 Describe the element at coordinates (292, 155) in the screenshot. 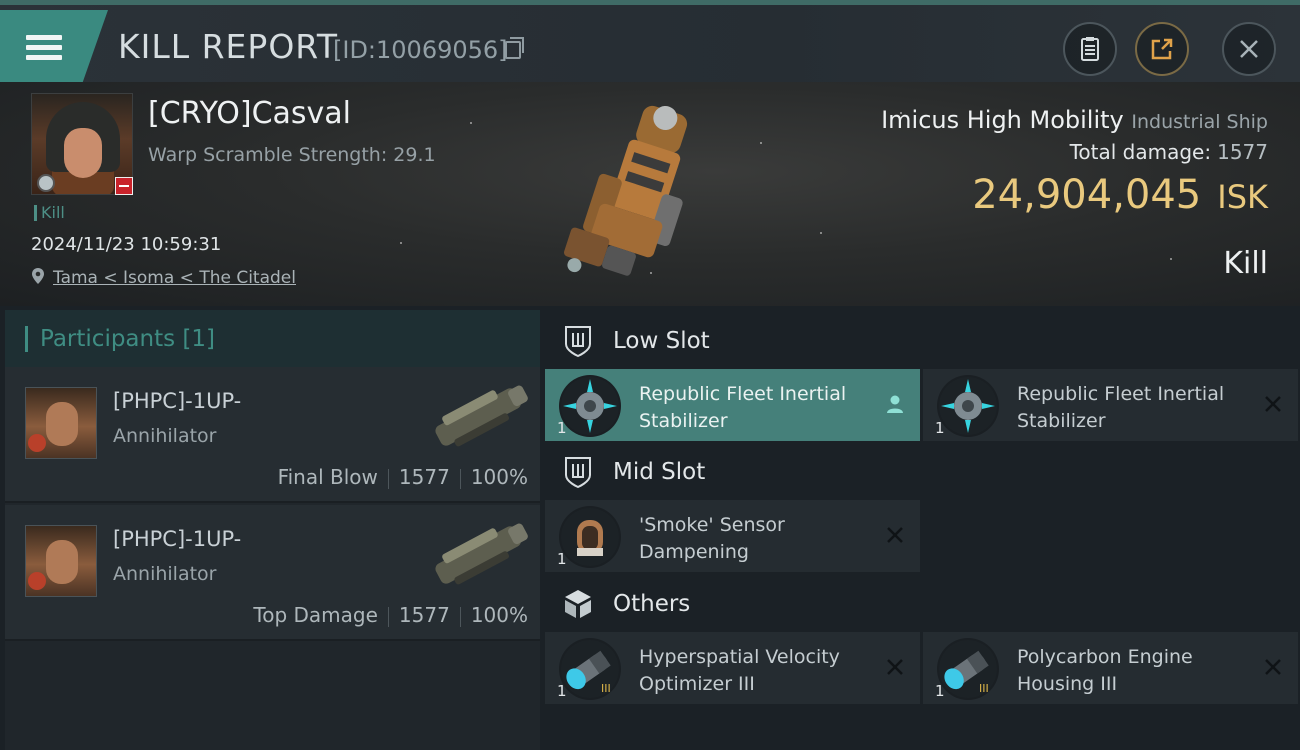

I see `warp-scramble-strength: Warp Scramble Strength: 29.1` at that location.